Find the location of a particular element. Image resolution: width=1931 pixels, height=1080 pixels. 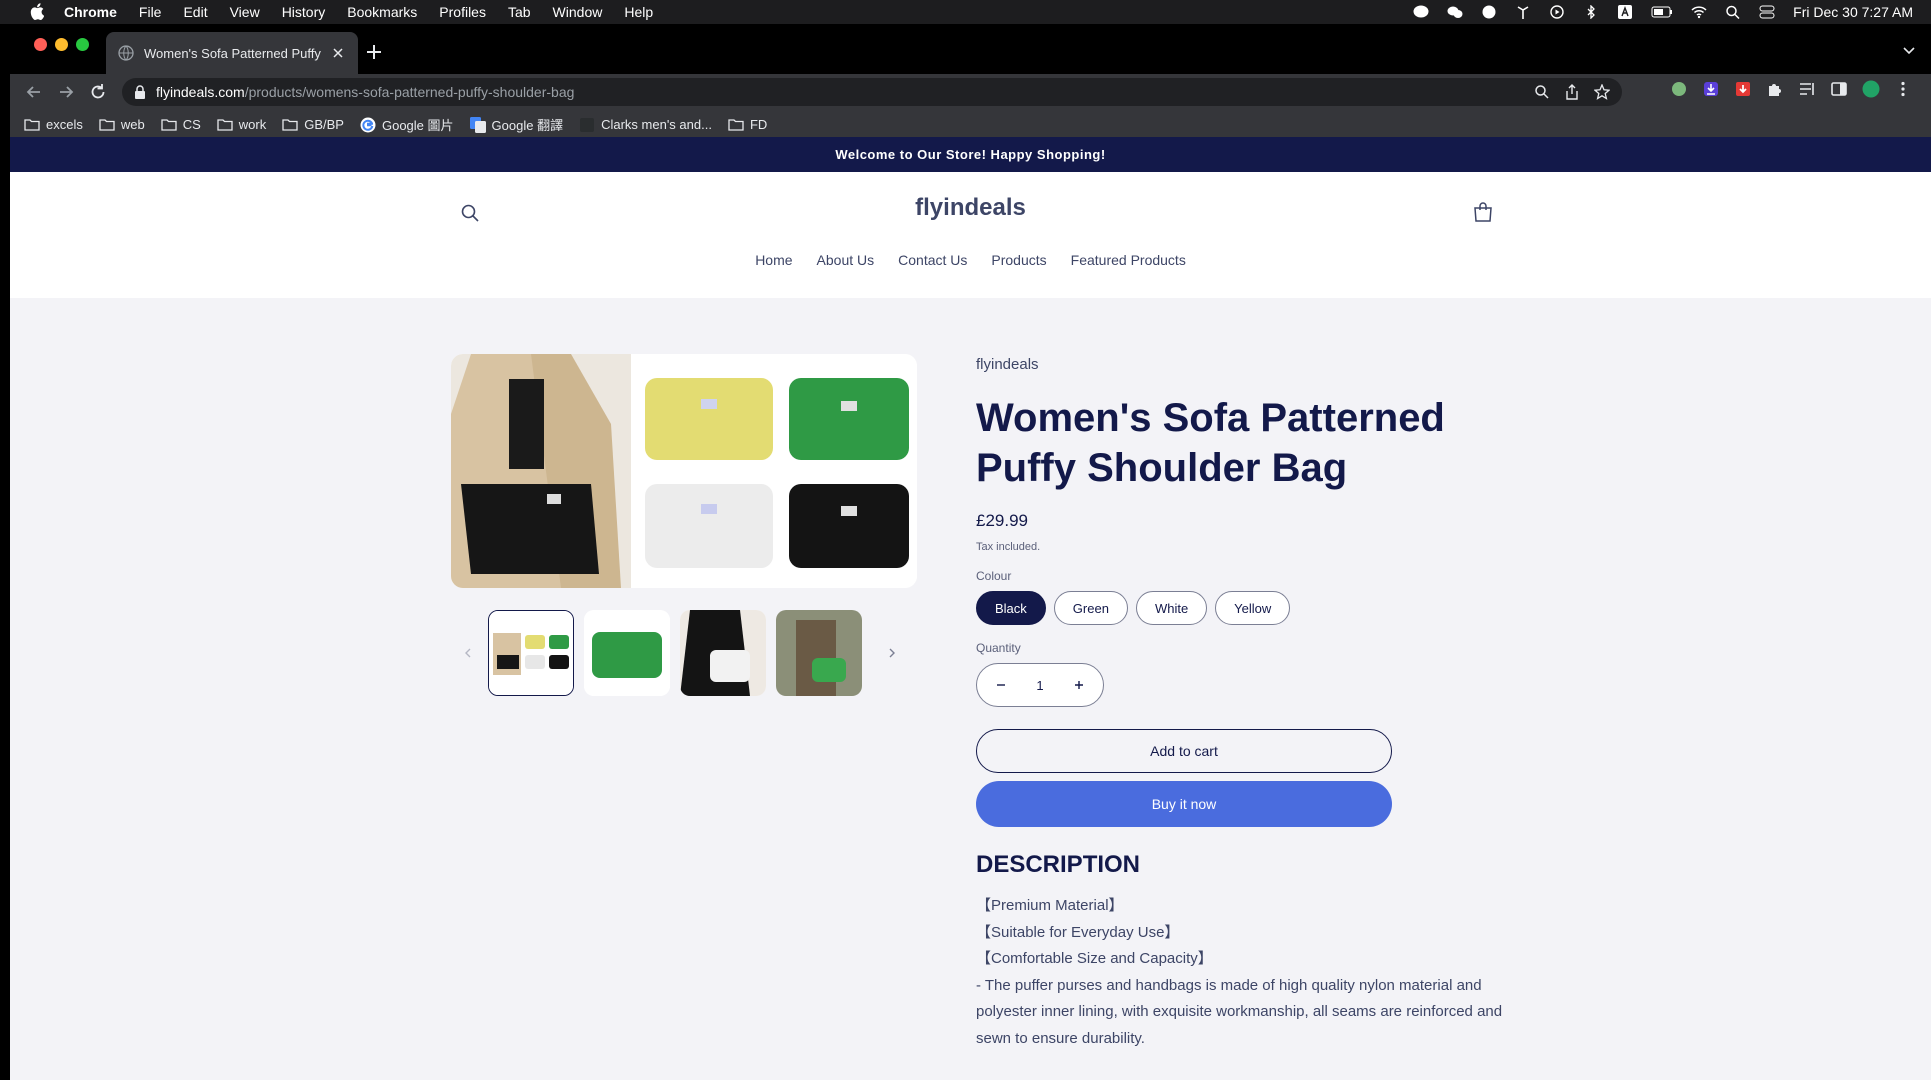

wifi-icon is located at coordinates (1699, 12).